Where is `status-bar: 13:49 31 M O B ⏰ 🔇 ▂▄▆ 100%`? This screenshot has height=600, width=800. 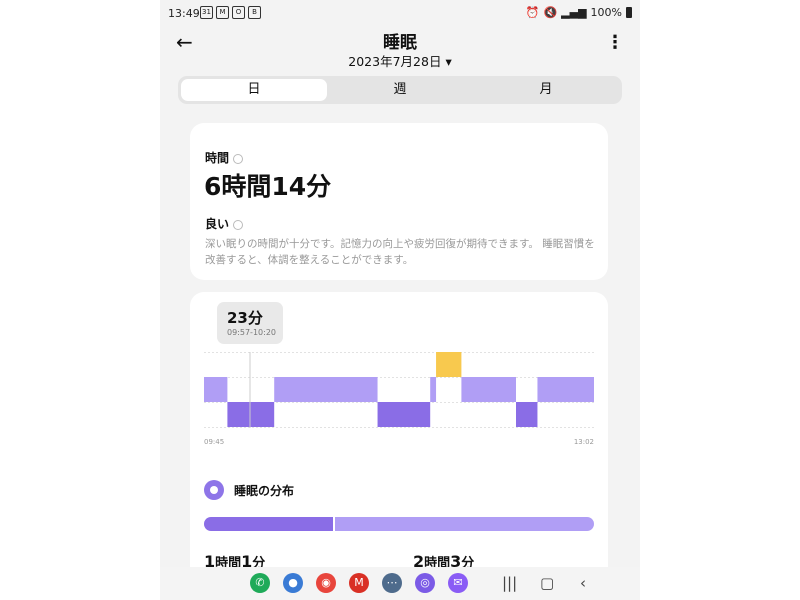 status-bar: 13:49 31 M O B ⏰ 🔇 ▂▄▆ 100% is located at coordinates (400, 14).